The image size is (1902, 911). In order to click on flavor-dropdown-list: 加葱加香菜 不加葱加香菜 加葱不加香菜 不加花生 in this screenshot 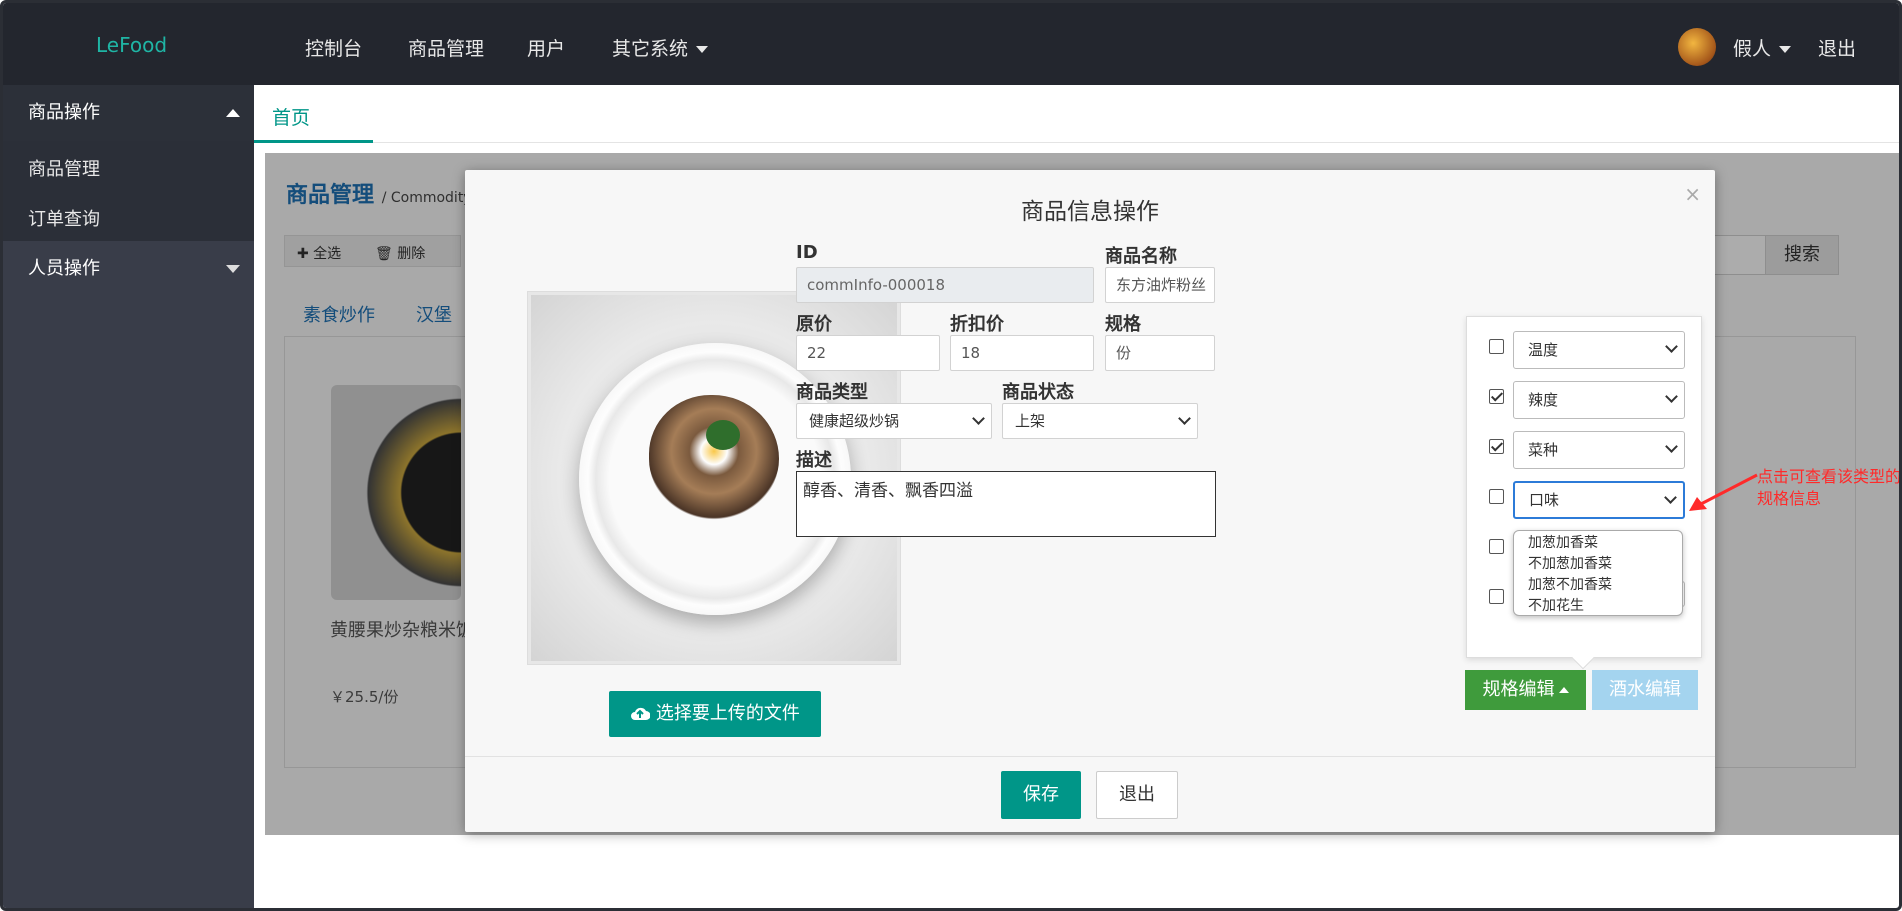, I will do `click(1598, 573)`.